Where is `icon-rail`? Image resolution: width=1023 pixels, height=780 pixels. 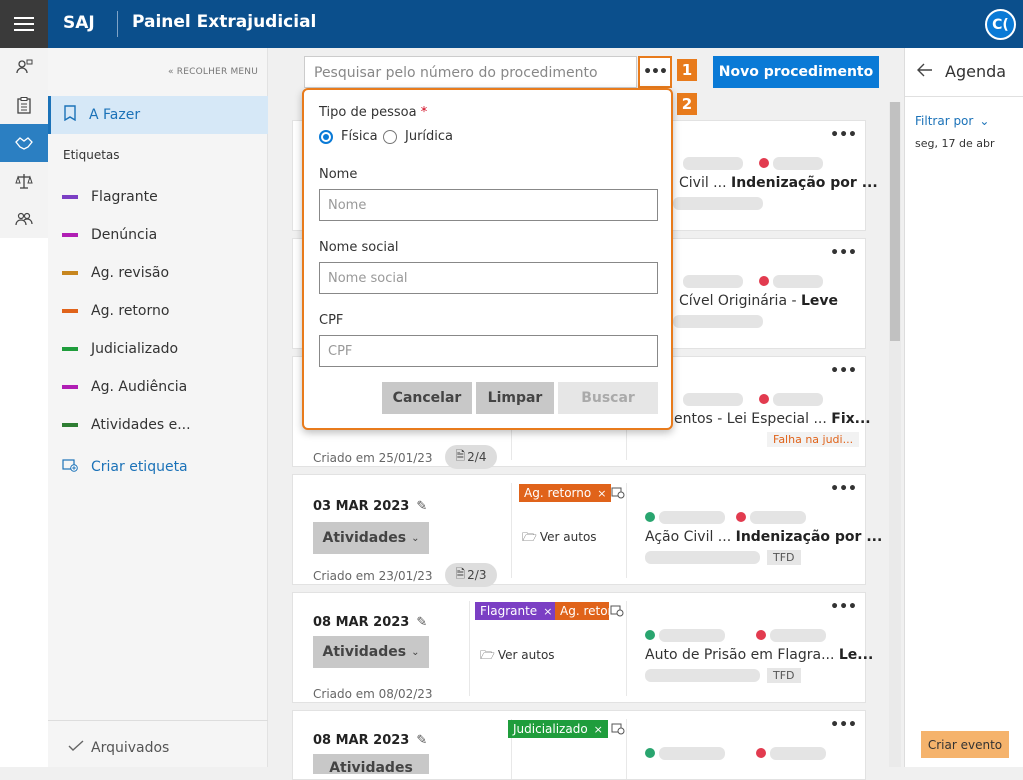
icon-rail is located at coordinates (24, 143).